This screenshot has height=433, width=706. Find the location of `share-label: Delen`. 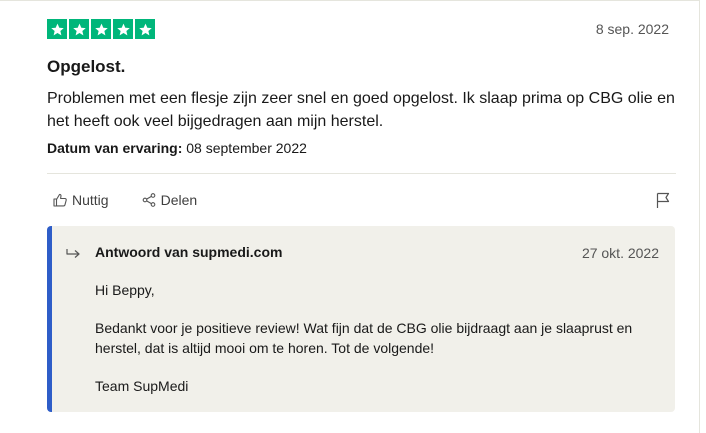

share-label: Delen is located at coordinates (179, 200).